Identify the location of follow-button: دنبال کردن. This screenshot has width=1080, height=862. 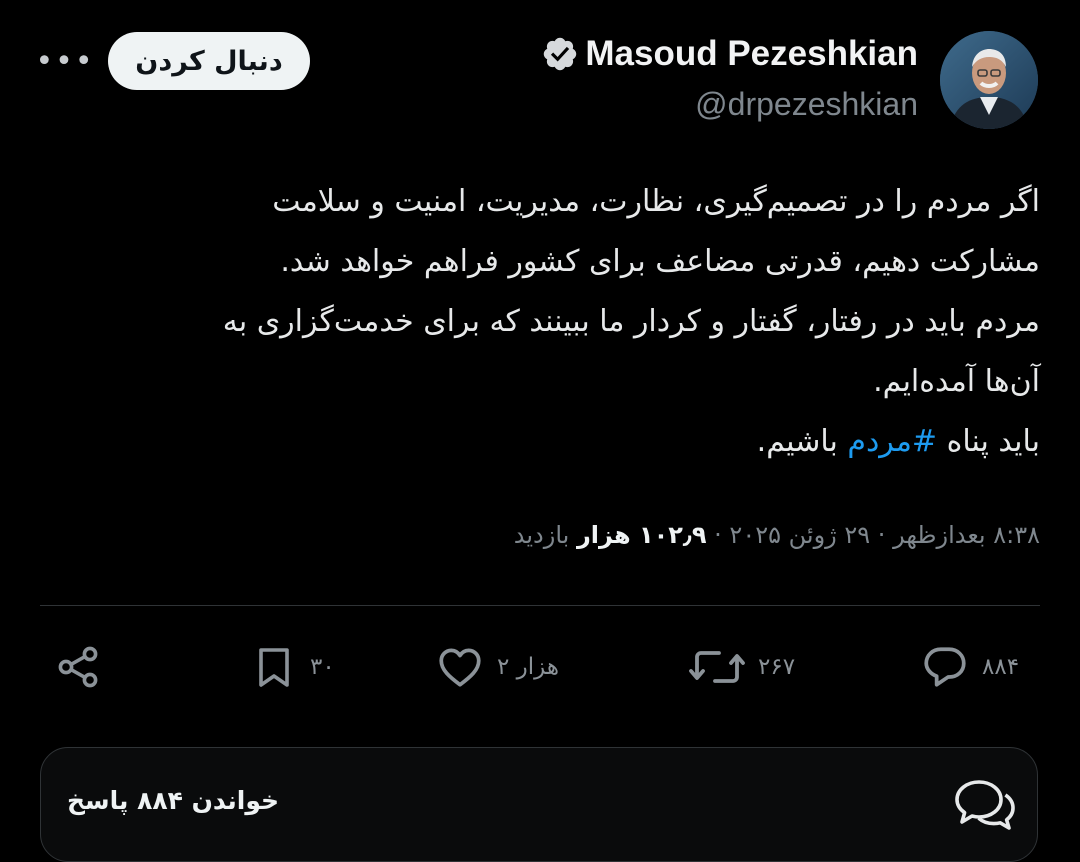
(209, 61).